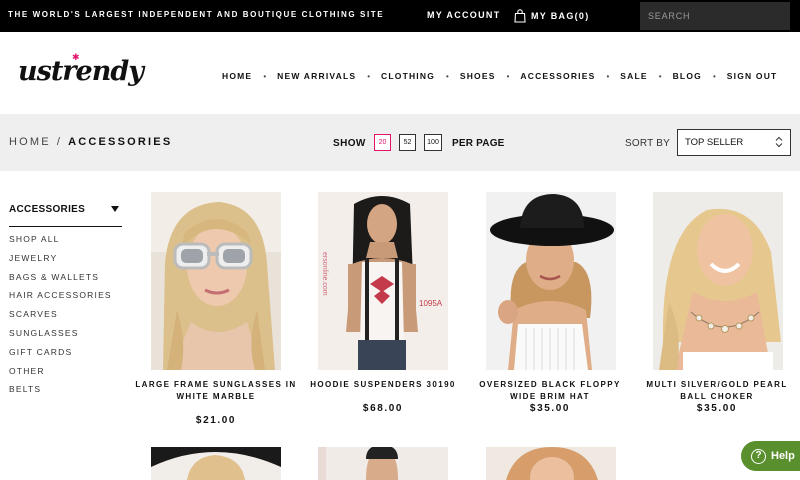  What do you see at coordinates (560, 16) in the screenshot?
I see `my-bag-label: MY BAG(0)` at bounding box center [560, 16].